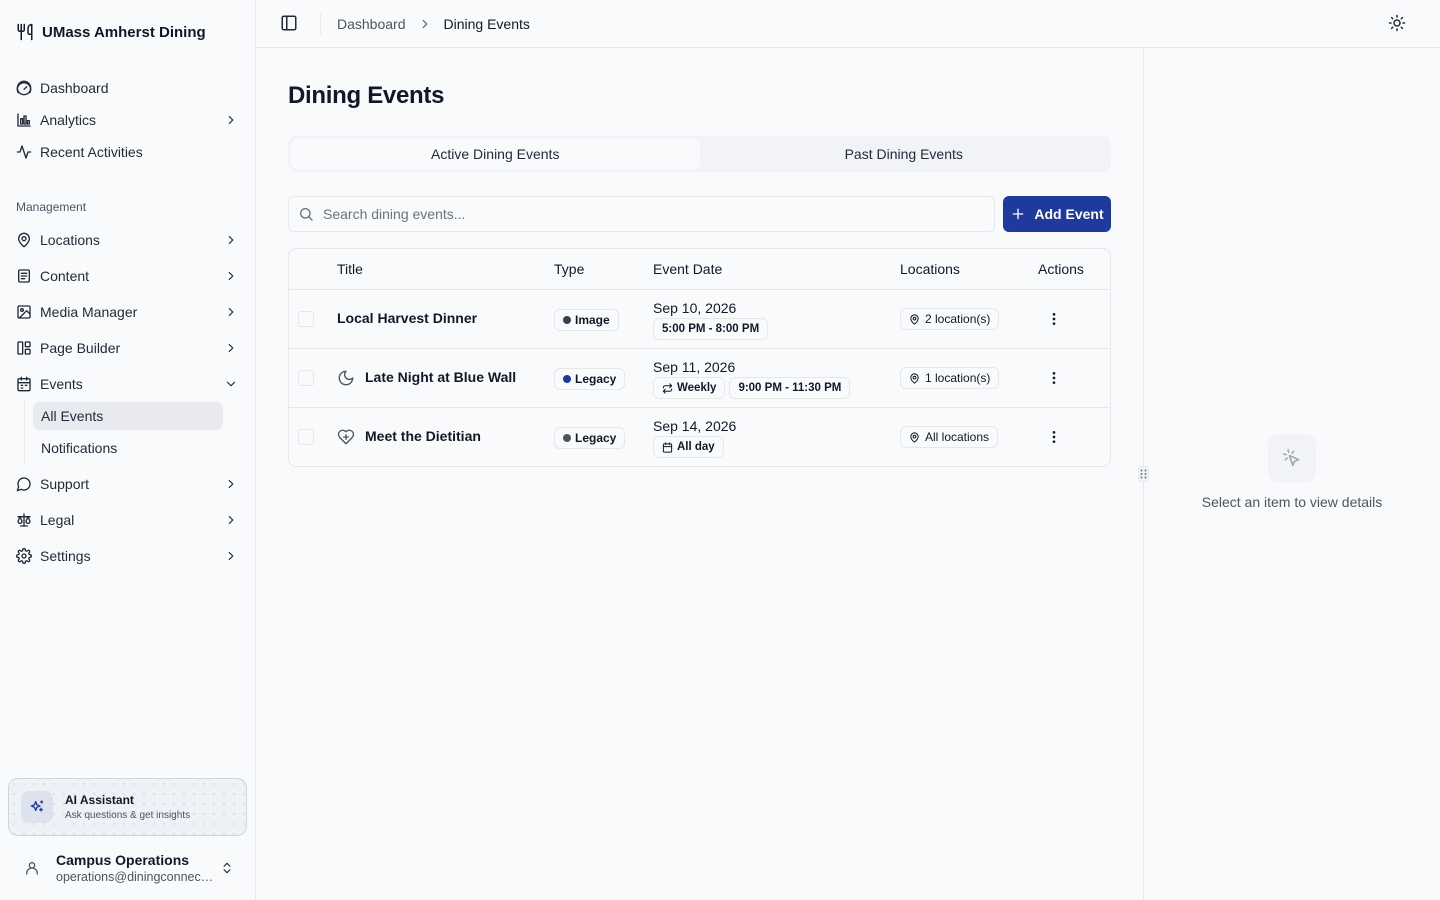  I want to click on event-date: Sep 11, 2026, so click(694, 367).